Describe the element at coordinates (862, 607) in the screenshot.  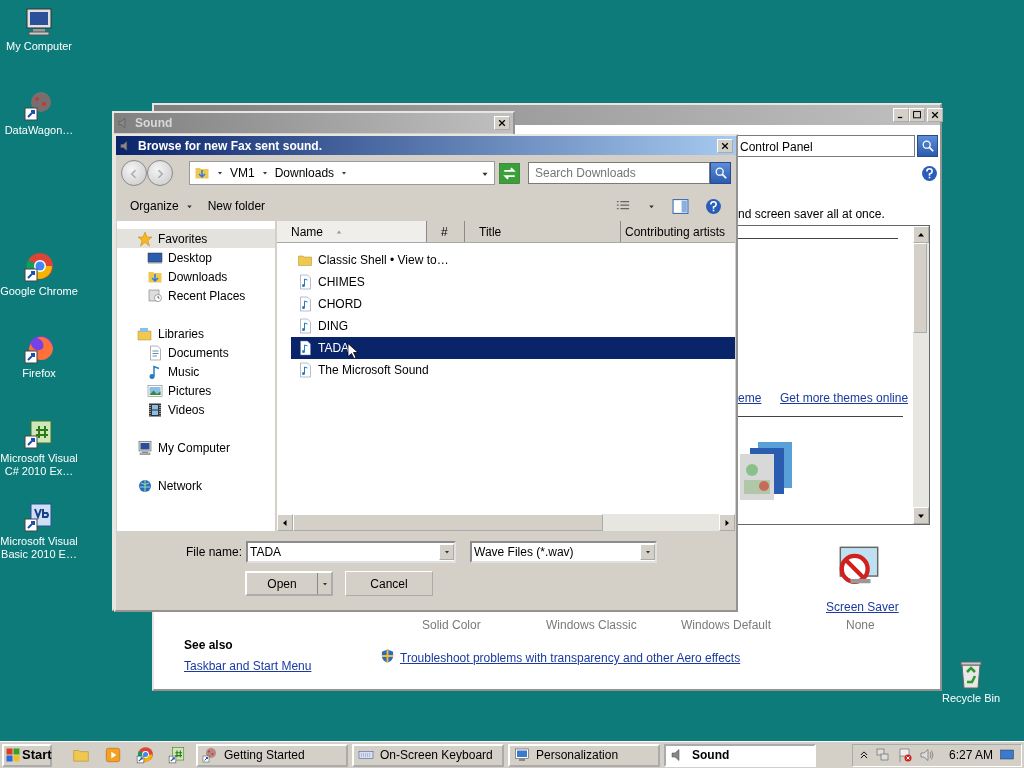
I see `screen-saver-link: Screen Saver` at that location.